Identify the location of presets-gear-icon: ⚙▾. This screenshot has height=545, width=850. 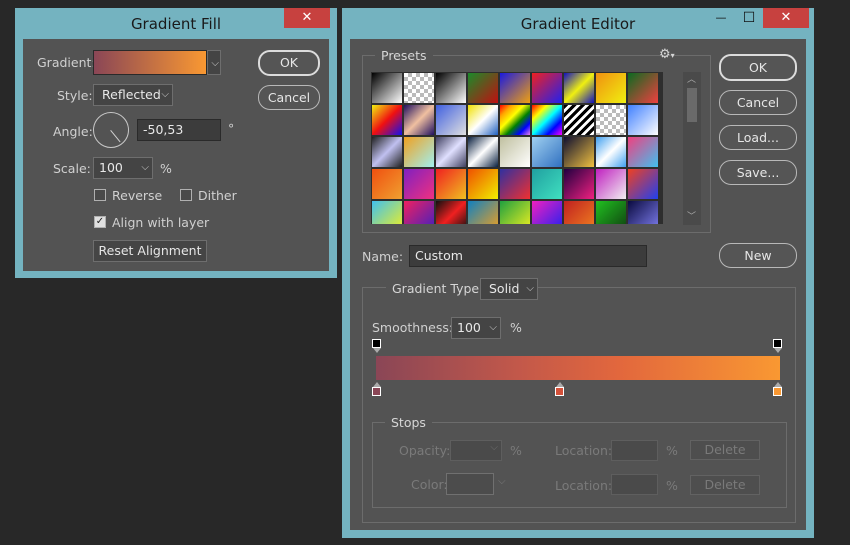
(667, 54).